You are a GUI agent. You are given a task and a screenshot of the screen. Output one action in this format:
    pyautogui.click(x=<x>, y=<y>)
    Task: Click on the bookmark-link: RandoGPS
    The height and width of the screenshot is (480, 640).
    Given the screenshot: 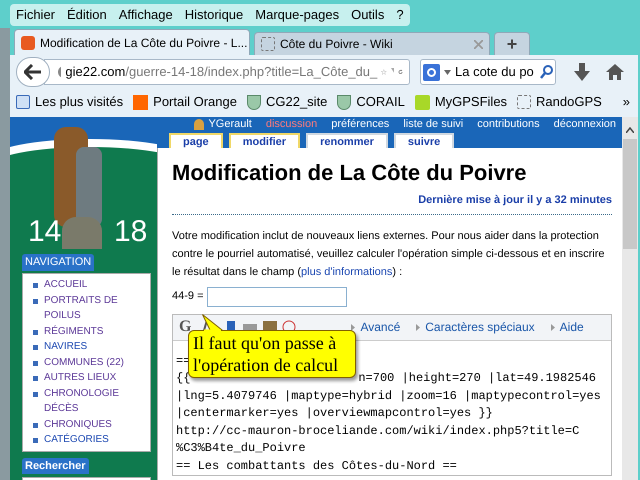 What is the action you would take?
    pyautogui.click(x=569, y=102)
    